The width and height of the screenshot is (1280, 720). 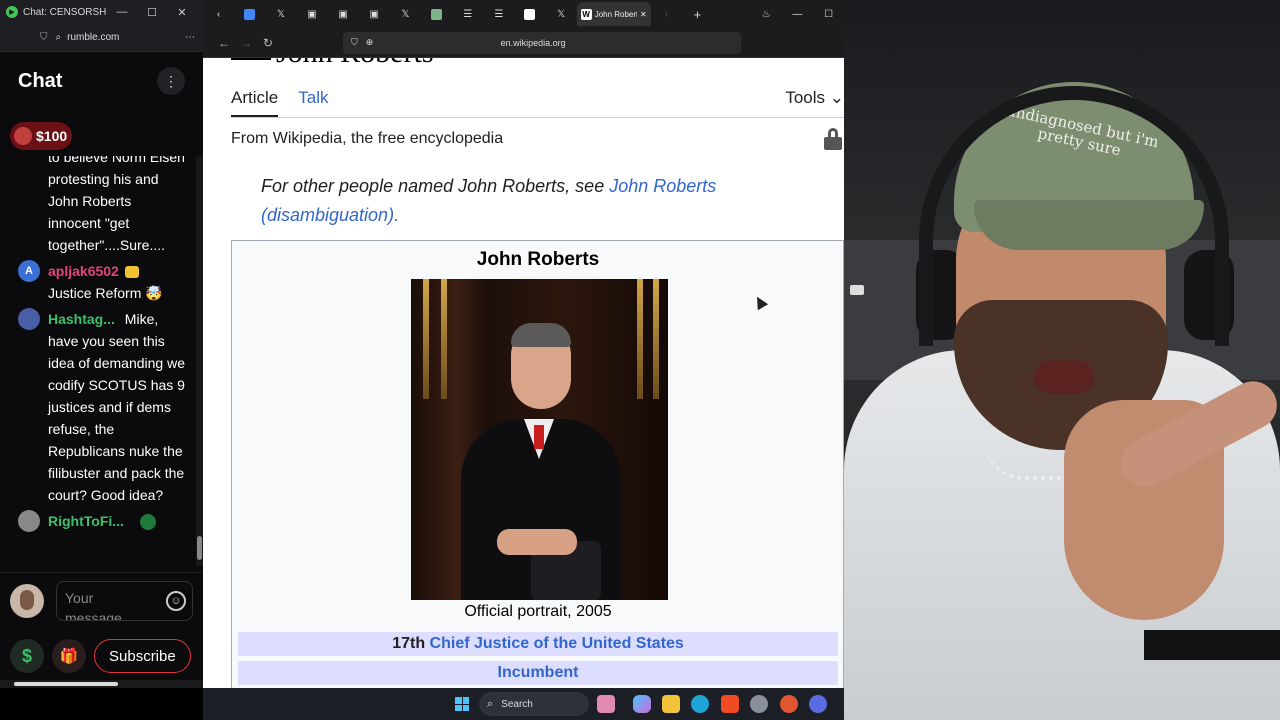 What do you see at coordinates (218, 14) in the screenshot?
I see `tab-scroll-left-icon: ‹` at bounding box center [218, 14].